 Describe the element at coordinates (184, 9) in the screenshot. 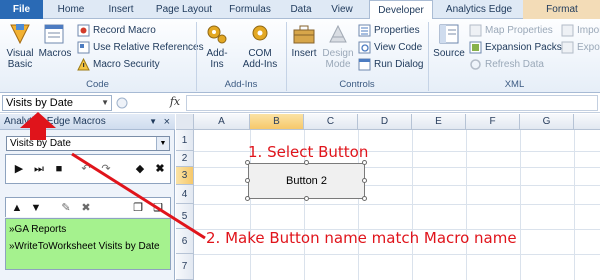

I see `tab-page-layout: Page Layout` at that location.